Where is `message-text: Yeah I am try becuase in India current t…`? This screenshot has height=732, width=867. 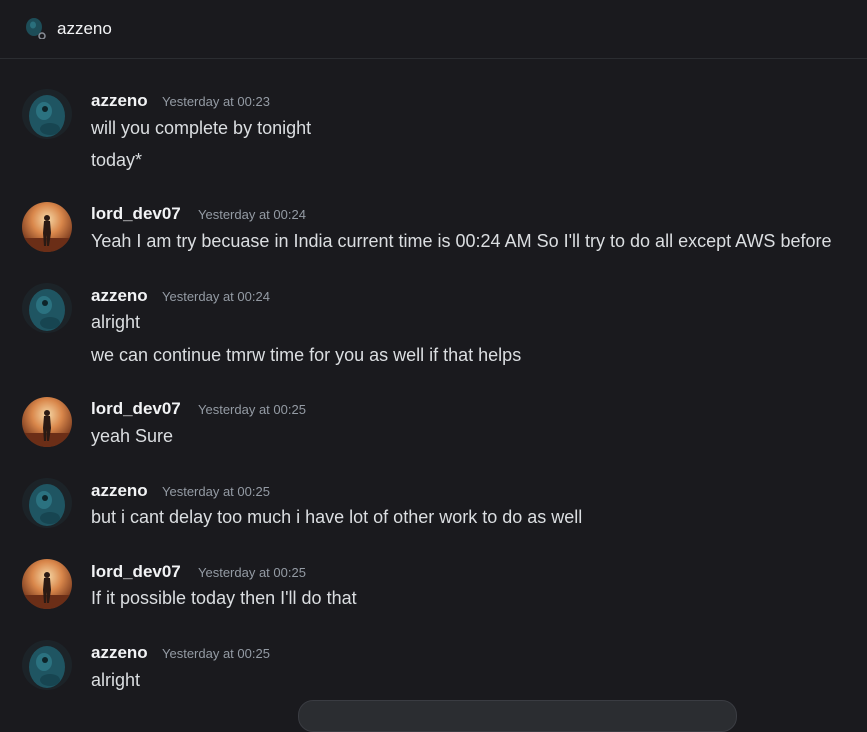 message-text: Yeah I am try becuase in India current t… is located at coordinates (461, 241).